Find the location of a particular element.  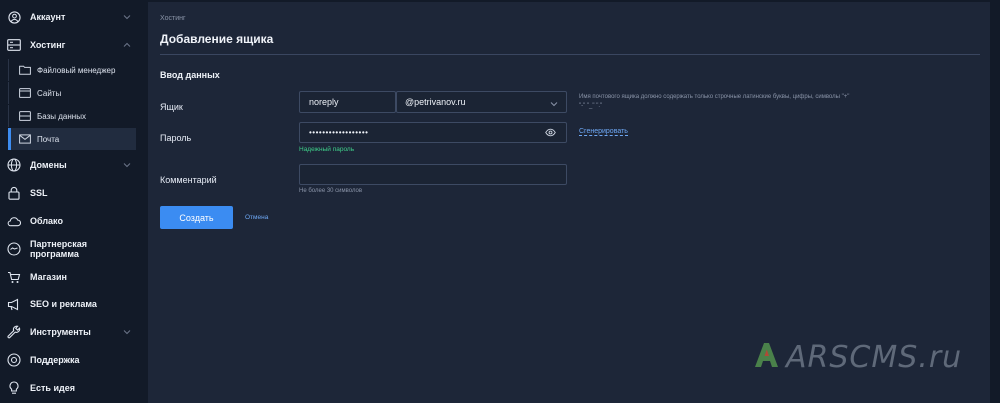

sidebar-item-cloud: Облако is located at coordinates (68, 221).